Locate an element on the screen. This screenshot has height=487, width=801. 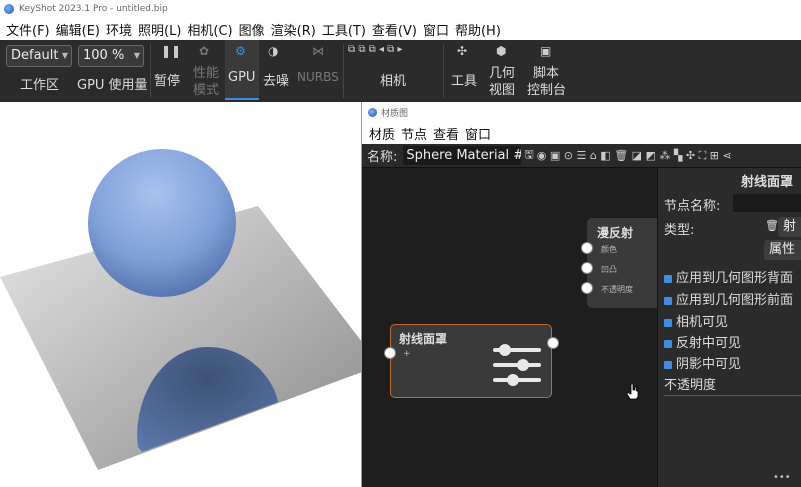
denoise-icon: ◑ is located at coordinates (273, 51).